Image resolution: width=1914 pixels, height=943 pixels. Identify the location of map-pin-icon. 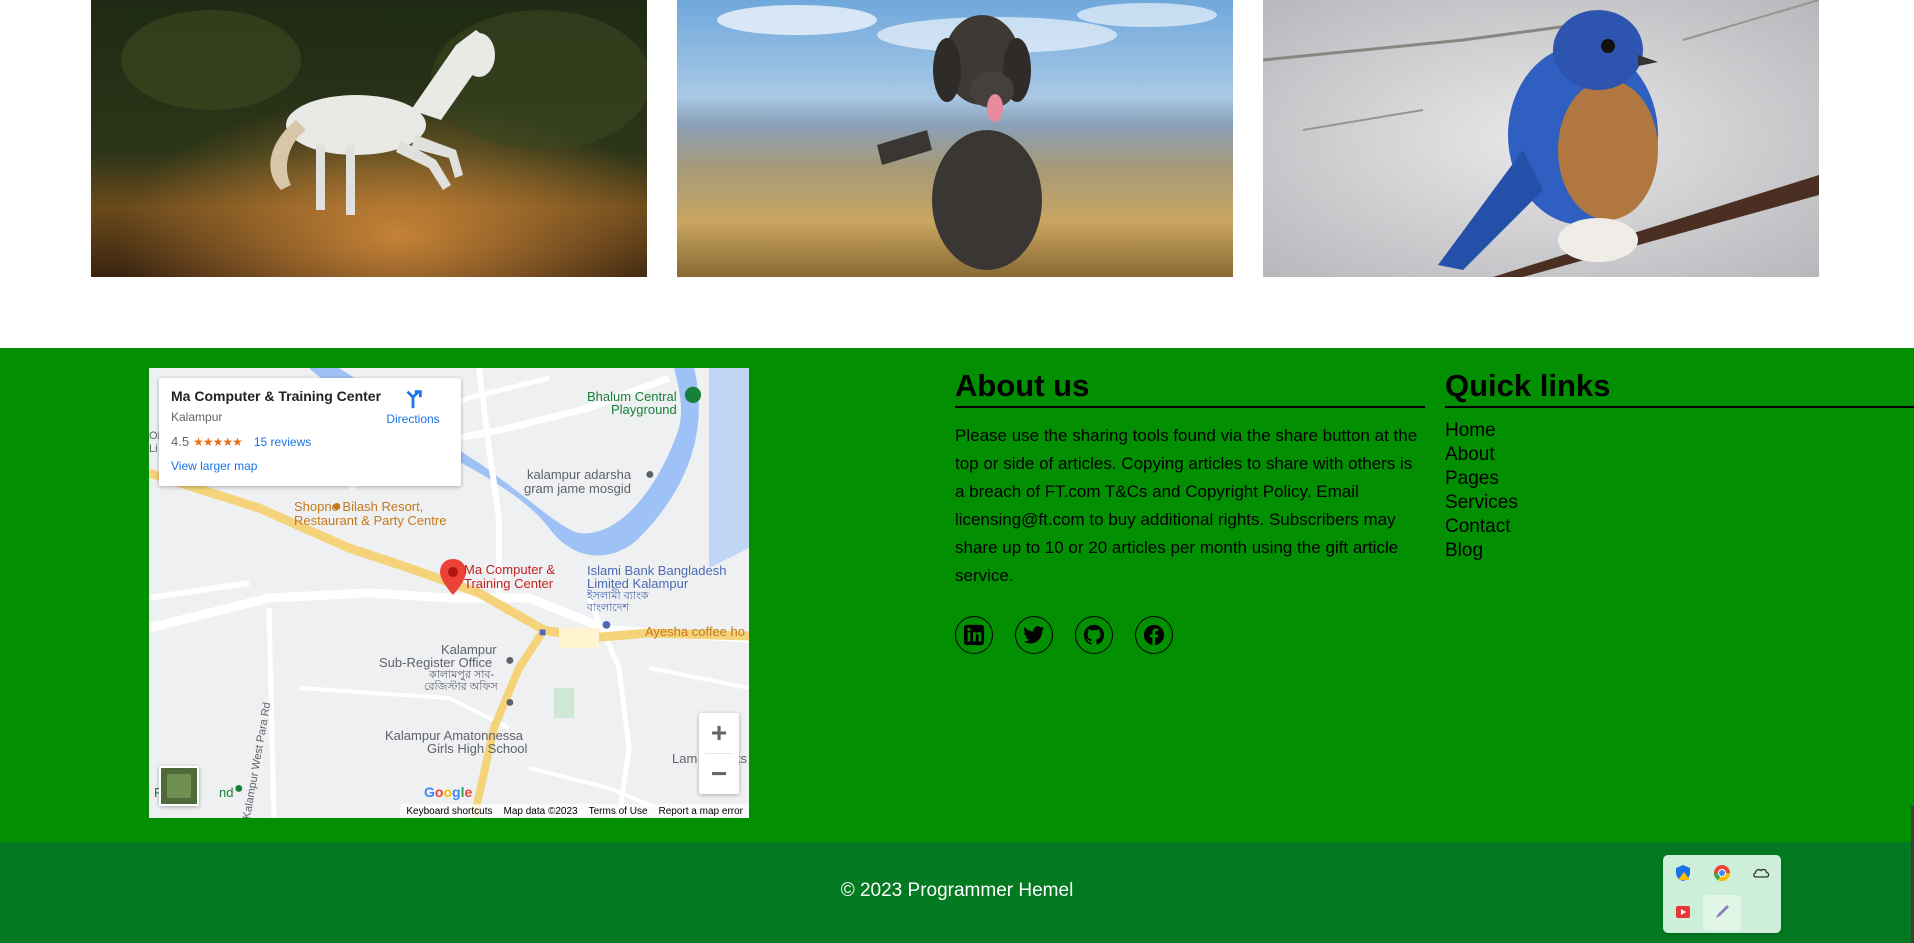
(453, 578).